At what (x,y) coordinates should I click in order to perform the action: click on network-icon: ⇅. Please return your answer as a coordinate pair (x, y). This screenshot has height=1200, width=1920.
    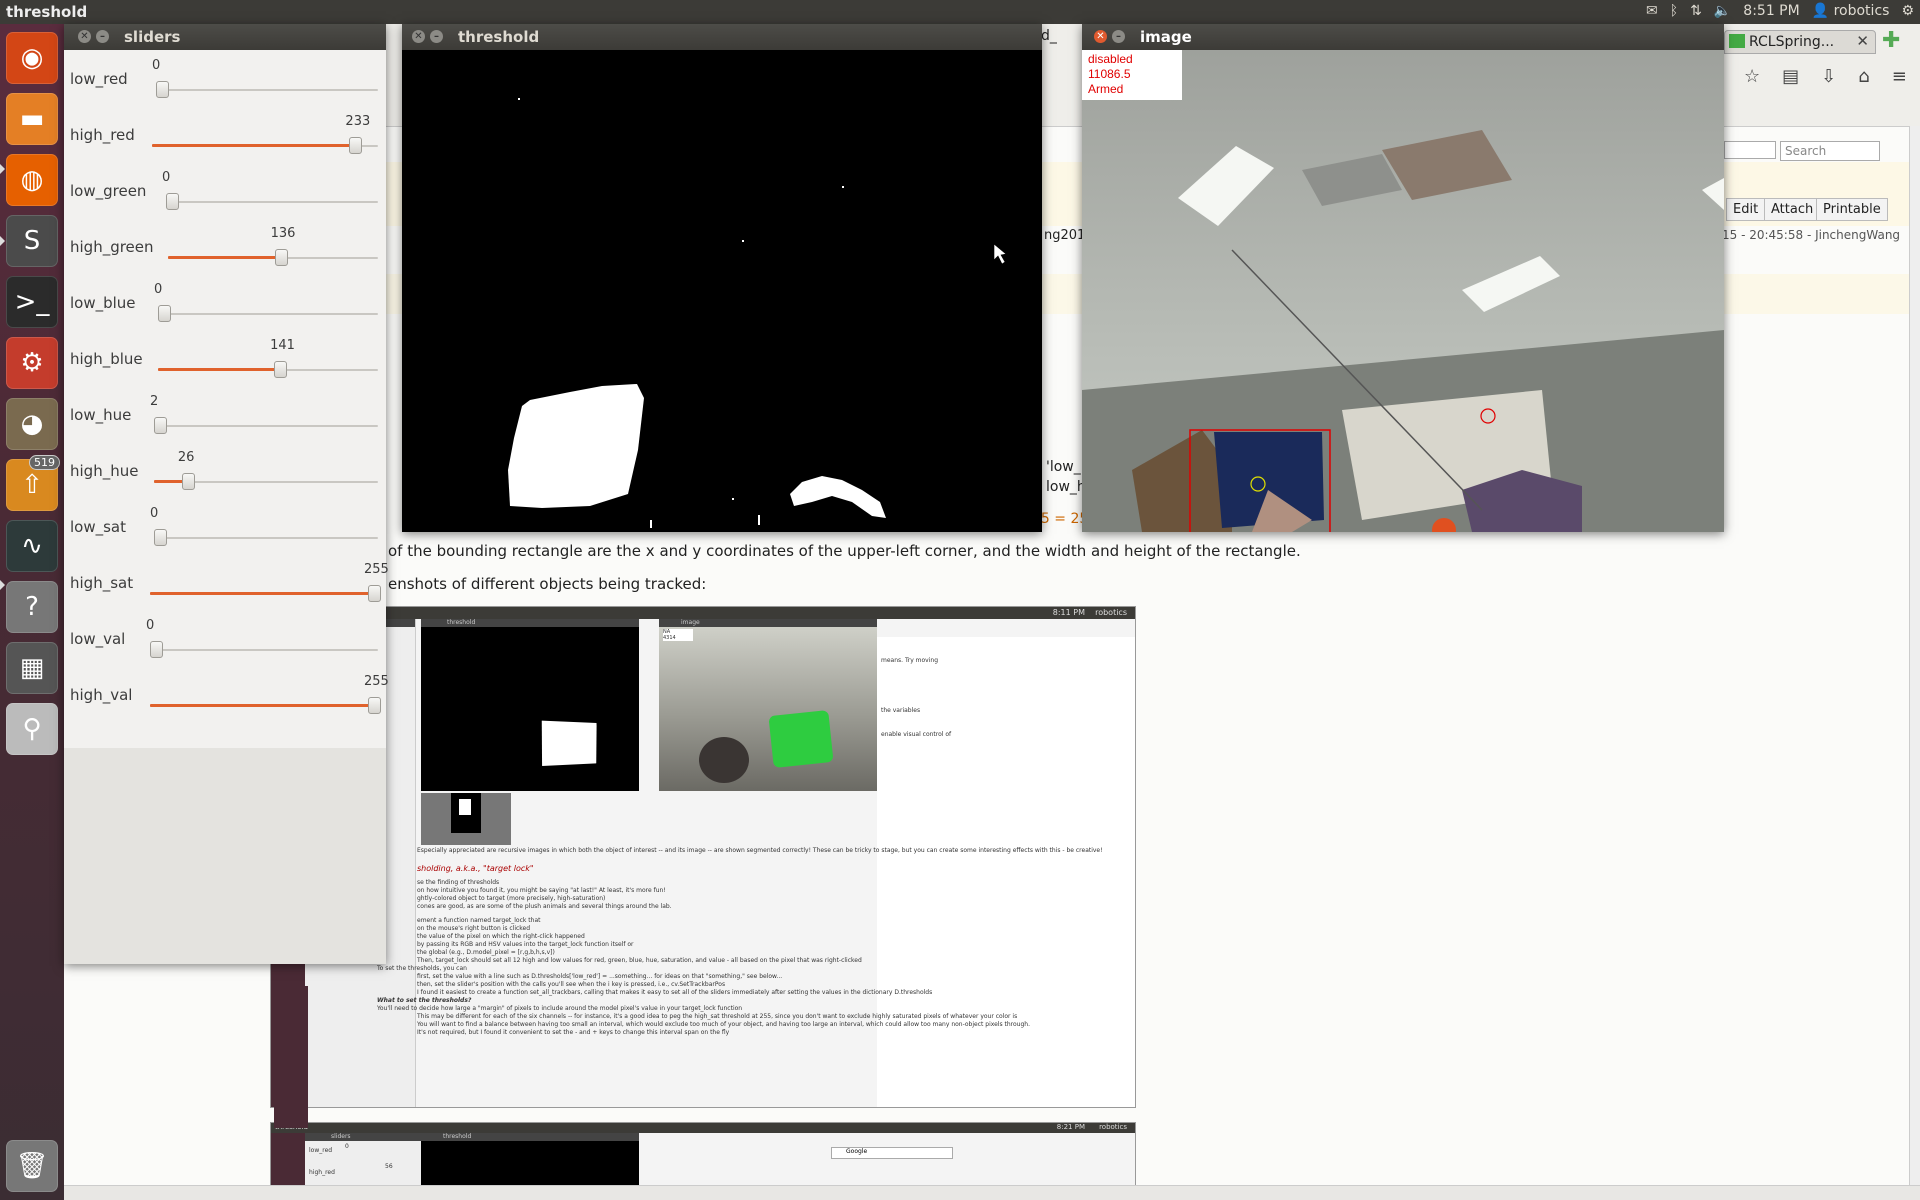
    Looking at the image, I should click on (1696, 11).